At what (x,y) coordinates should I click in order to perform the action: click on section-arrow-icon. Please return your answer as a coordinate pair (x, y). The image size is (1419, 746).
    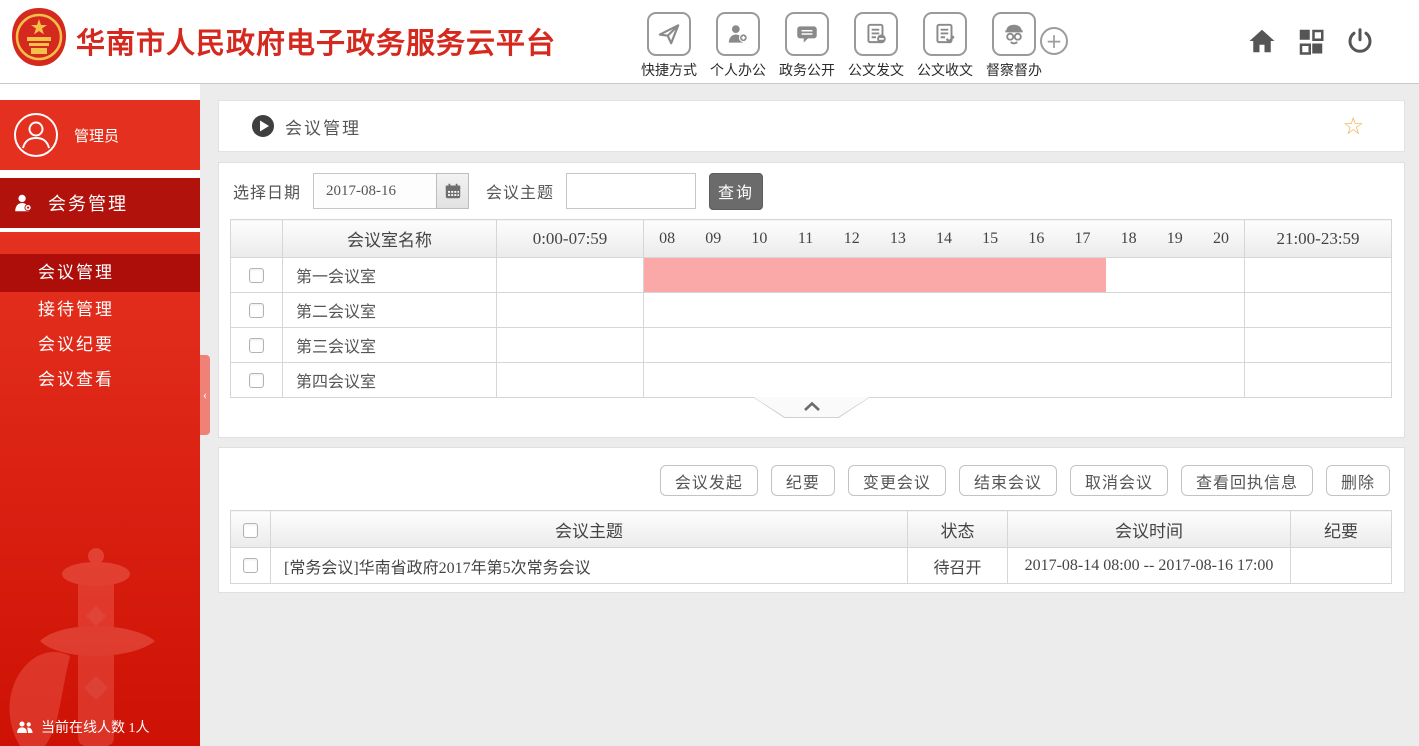
    Looking at the image, I should click on (263, 126).